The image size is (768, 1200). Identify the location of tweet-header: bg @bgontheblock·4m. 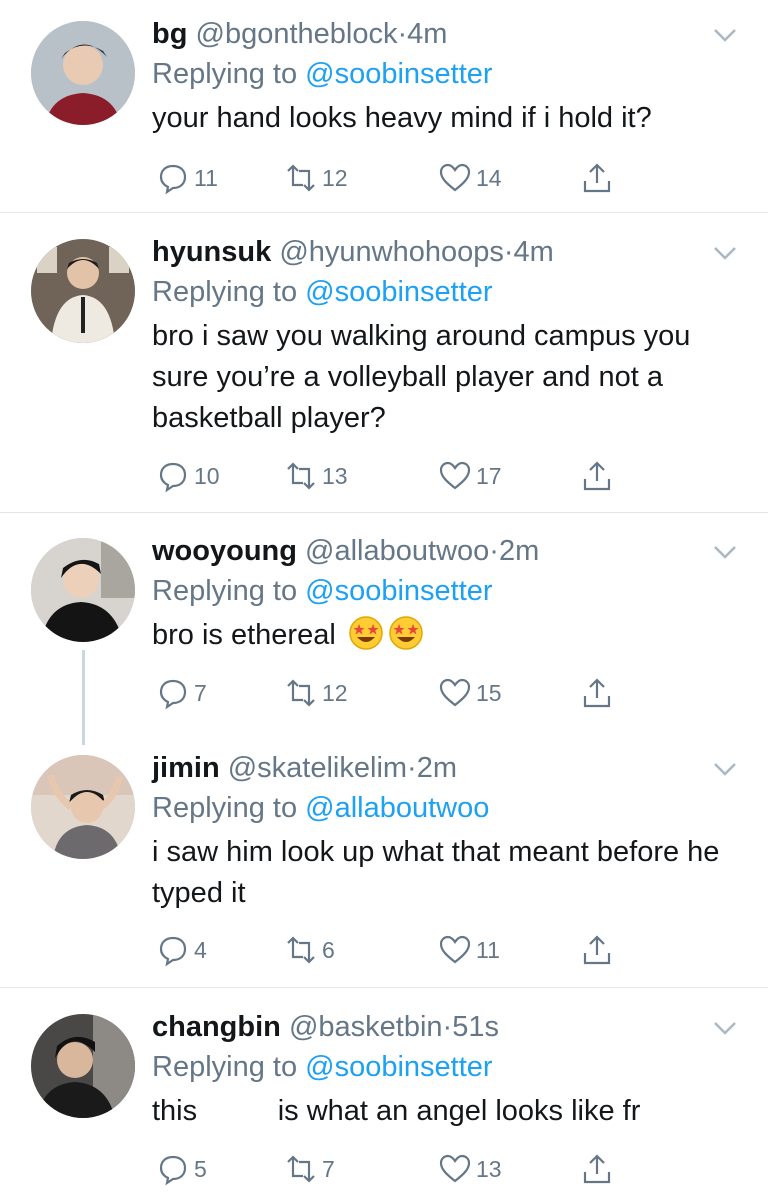
(299, 34).